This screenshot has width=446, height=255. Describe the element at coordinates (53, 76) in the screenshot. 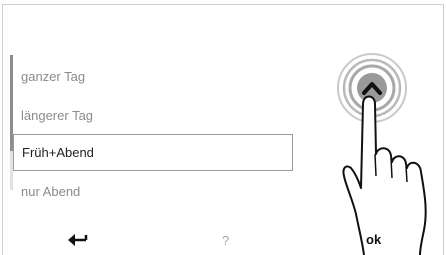

I see `list-item-label: ganzer Tag` at that location.